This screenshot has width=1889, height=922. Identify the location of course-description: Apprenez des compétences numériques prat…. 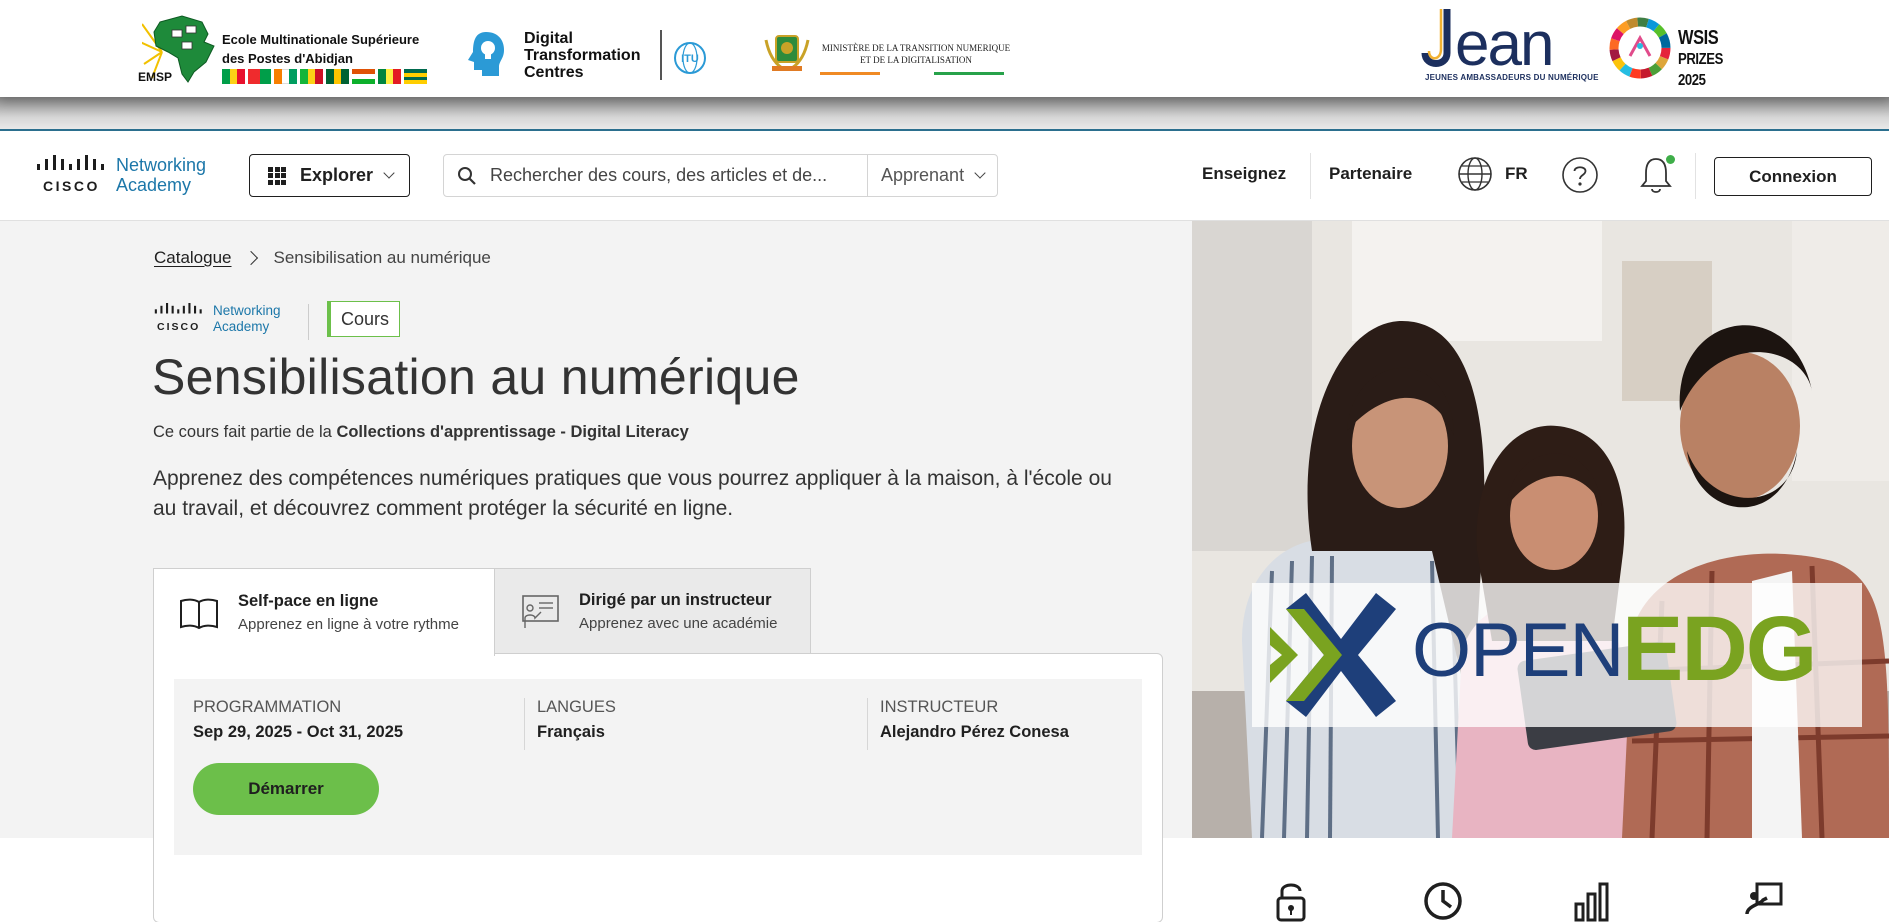
(632, 493).